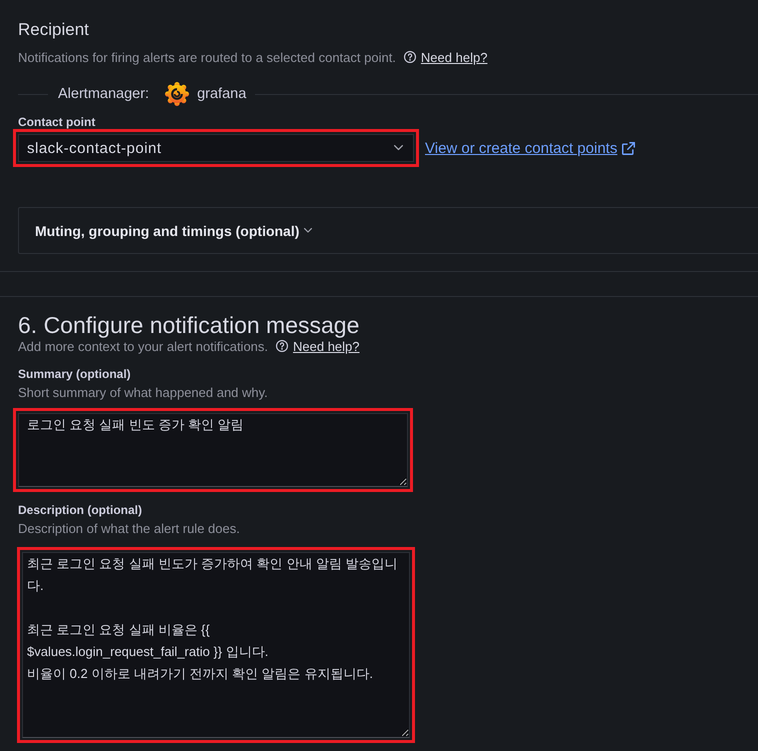  What do you see at coordinates (388, 230) in the screenshot?
I see `options-toggle: Muting, grouping and timings (optional)` at bounding box center [388, 230].